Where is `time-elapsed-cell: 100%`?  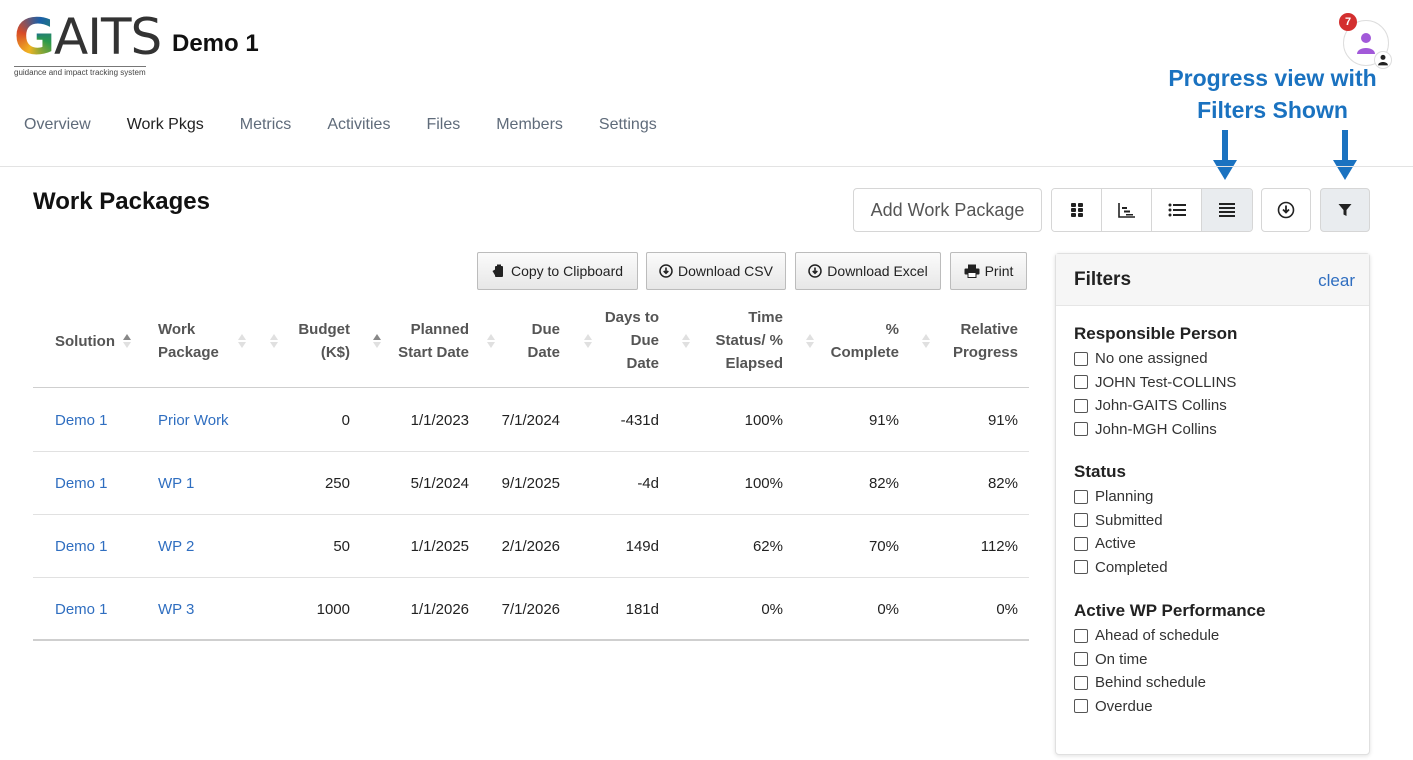 time-elapsed-cell: 100% is located at coordinates (763, 420).